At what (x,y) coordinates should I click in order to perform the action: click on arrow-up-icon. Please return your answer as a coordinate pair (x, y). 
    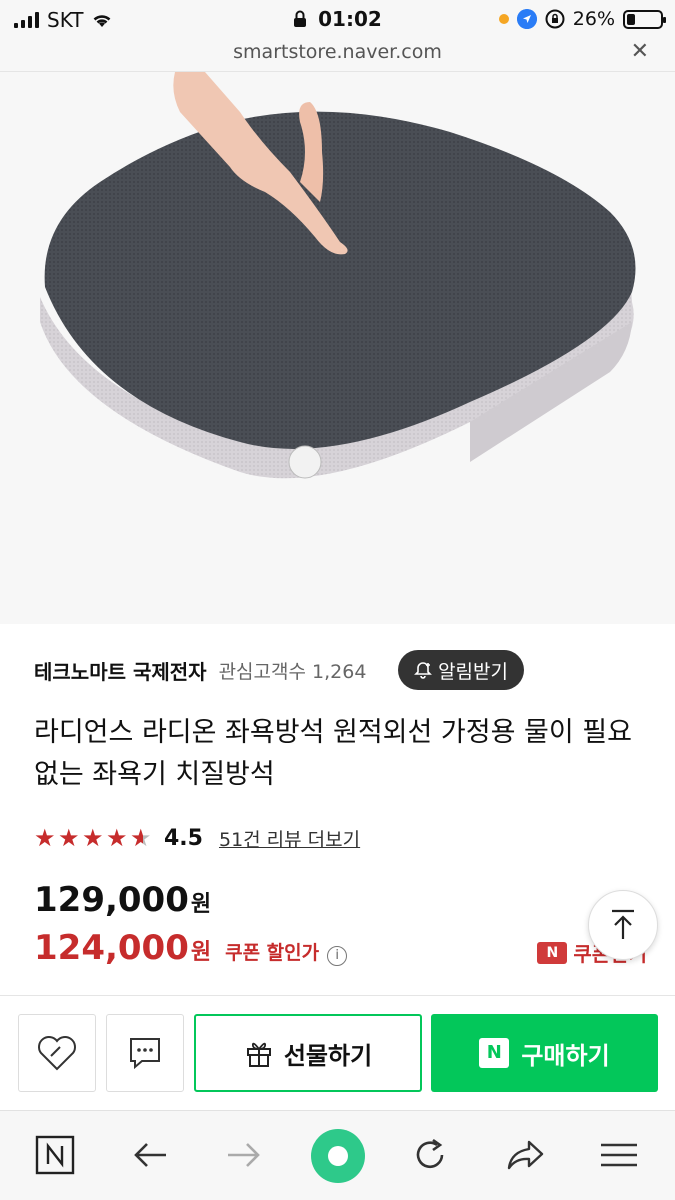
    Looking at the image, I should click on (623, 924).